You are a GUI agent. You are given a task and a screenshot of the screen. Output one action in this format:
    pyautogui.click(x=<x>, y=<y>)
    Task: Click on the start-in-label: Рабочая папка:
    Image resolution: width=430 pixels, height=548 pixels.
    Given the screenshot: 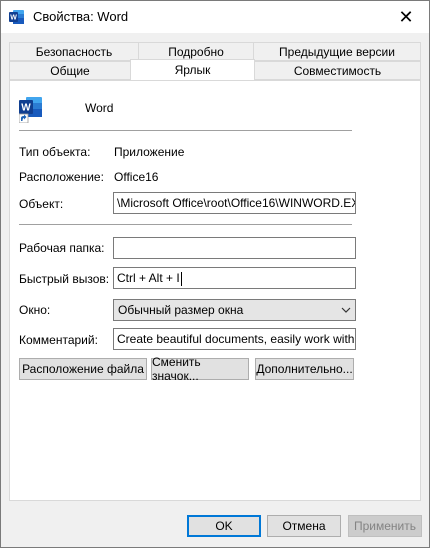 What is the action you would take?
    pyautogui.click(x=62, y=248)
    